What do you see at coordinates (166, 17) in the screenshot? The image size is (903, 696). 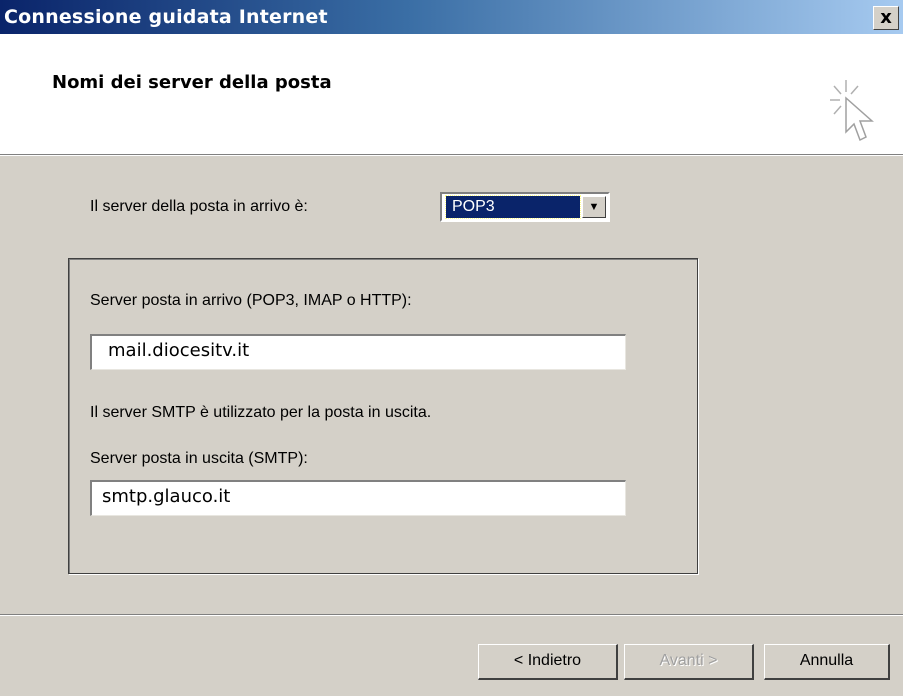 I see `window-title: Connessione guidata Internet` at bounding box center [166, 17].